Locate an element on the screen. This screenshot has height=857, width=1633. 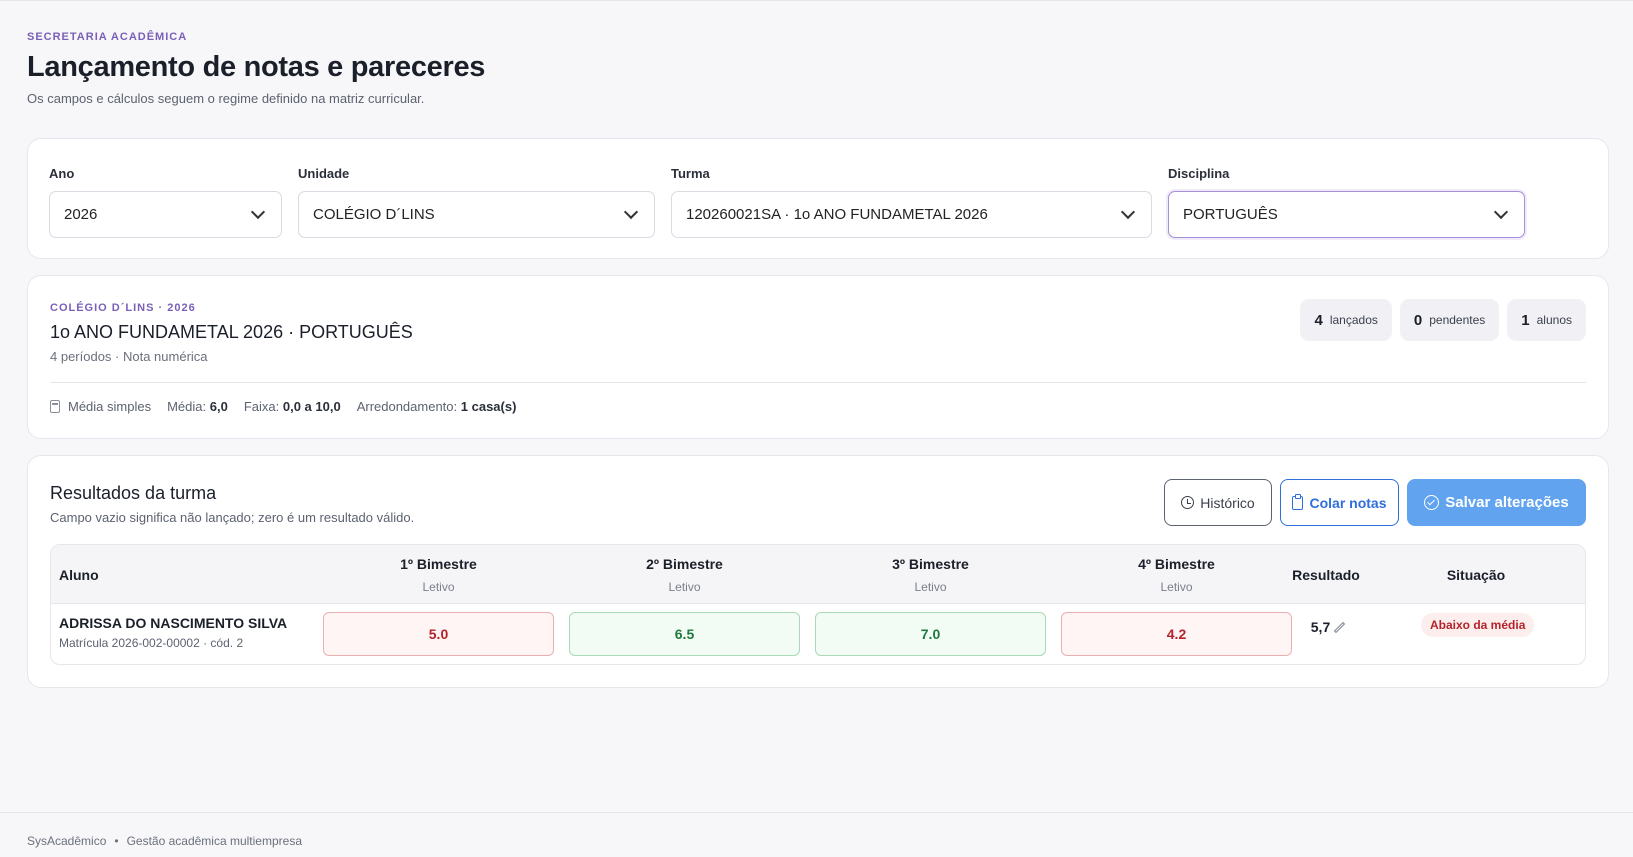
historico-button: Histórico is located at coordinates (1218, 502).